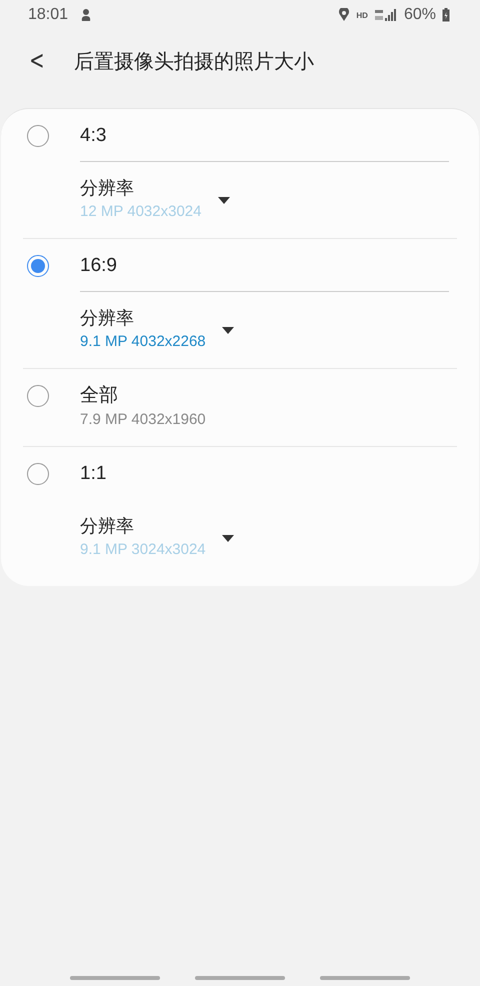  What do you see at coordinates (240, 407) in the screenshot?
I see `option-row: 全部 7.9 MP 4032x1960` at bounding box center [240, 407].